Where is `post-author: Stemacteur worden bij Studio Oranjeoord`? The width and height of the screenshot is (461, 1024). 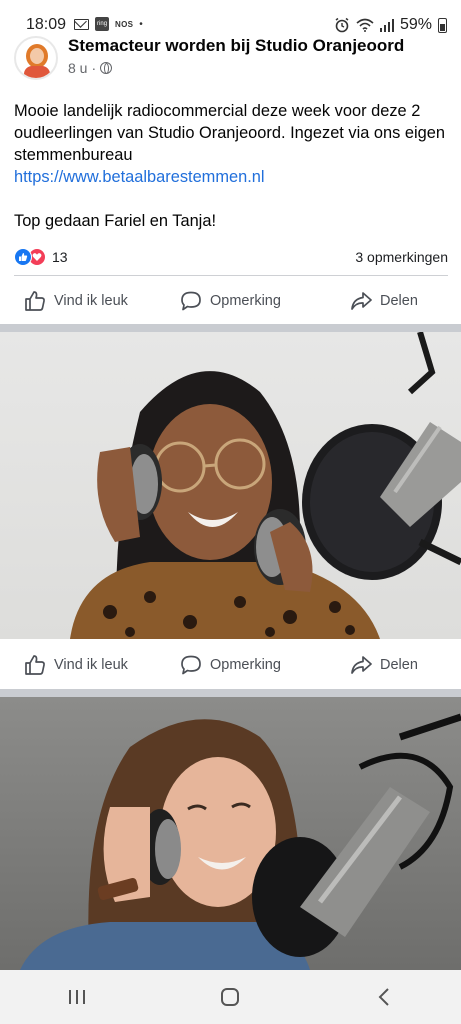 post-author: Stemacteur worden bij Studio Oranjeoord is located at coordinates (236, 45).